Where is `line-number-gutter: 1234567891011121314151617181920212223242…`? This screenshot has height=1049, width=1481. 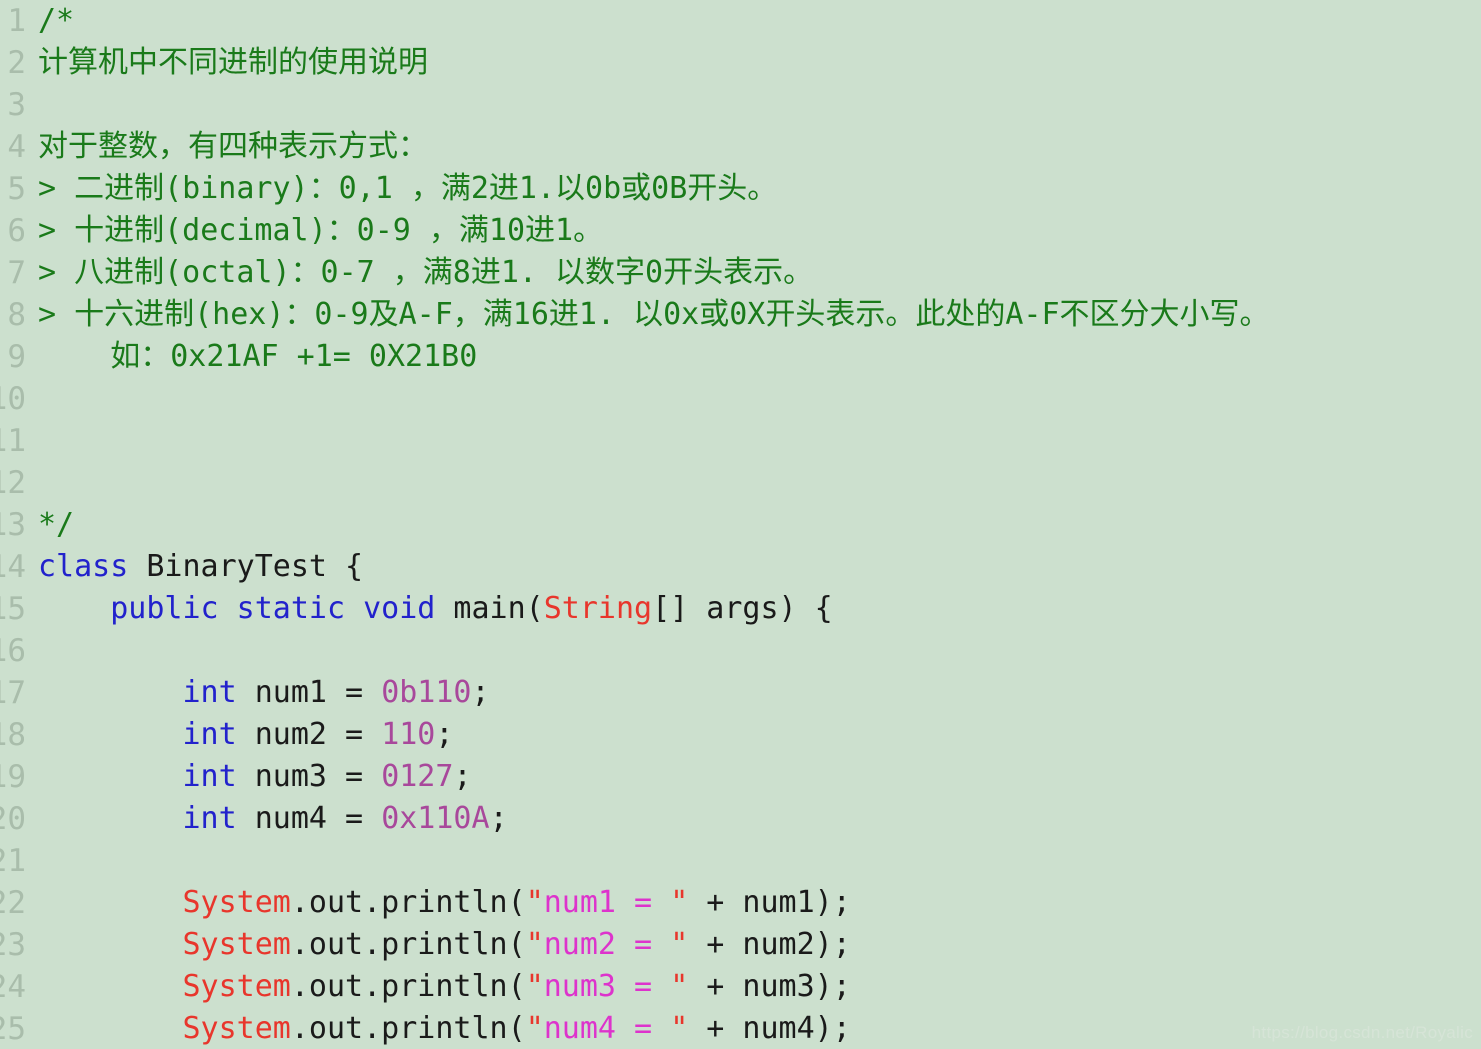
line-number-gutter: 1234567891011121314151617181920212223242… is located at coordinates (15, 524).